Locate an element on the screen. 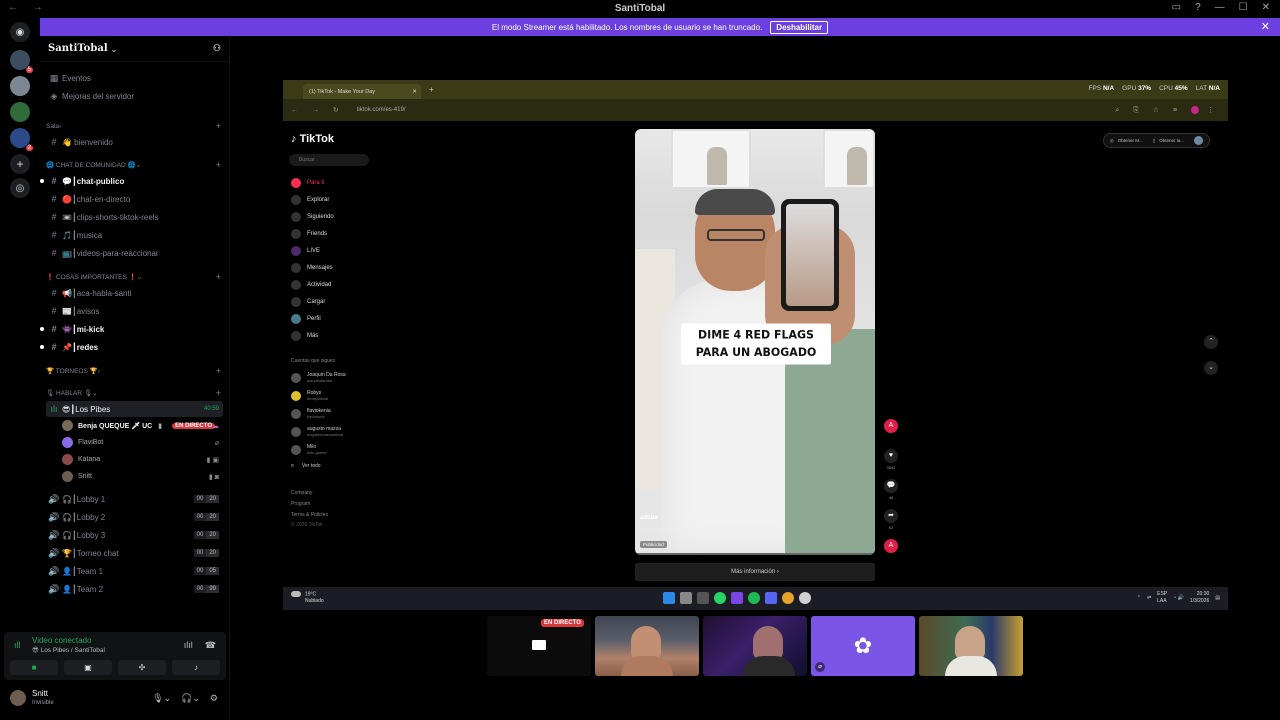 This screenshot has height=720, width=1280. browser-toolbar-icons: ⌕ ⎘ ☆ ≡ ⋮ is located at coordinates (1167, 110).